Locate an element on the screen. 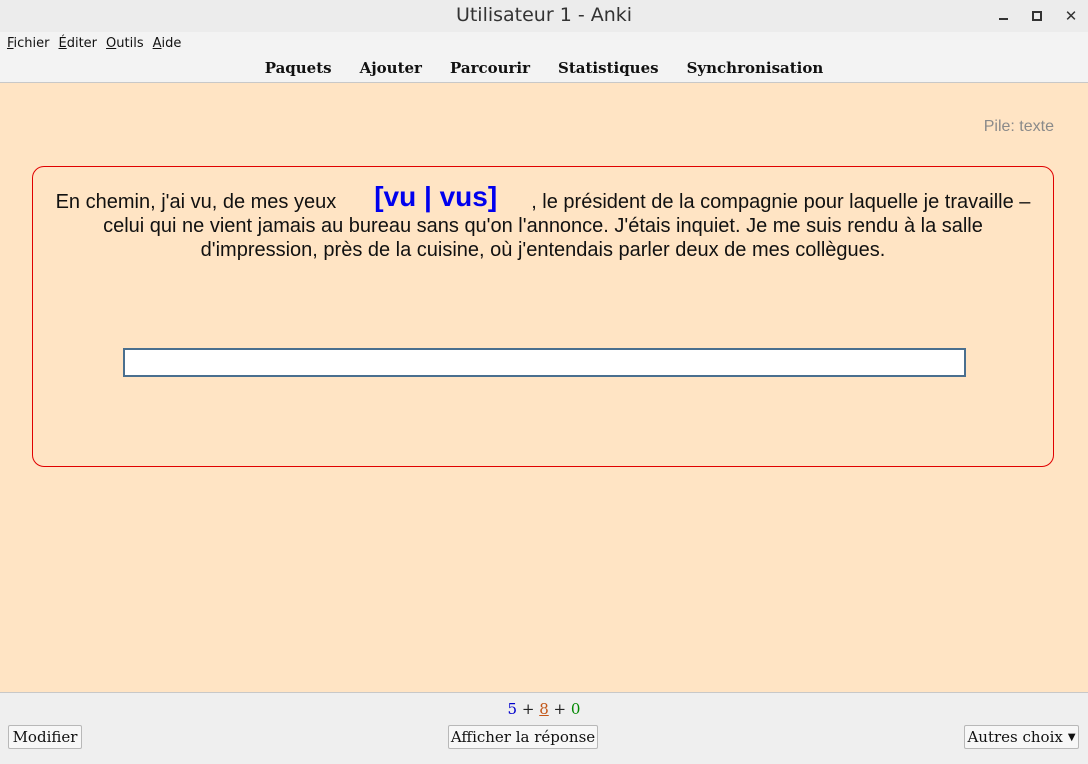 This screenshot has height=764, width=1088. maximize-icon is located at coordinates (1037, 16).